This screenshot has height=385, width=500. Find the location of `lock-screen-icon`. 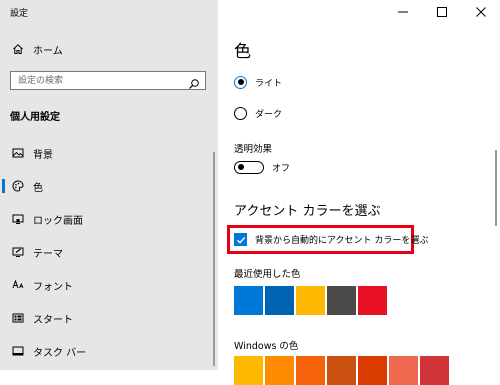

lock-screen-icon is located at coordinates (18, 219).